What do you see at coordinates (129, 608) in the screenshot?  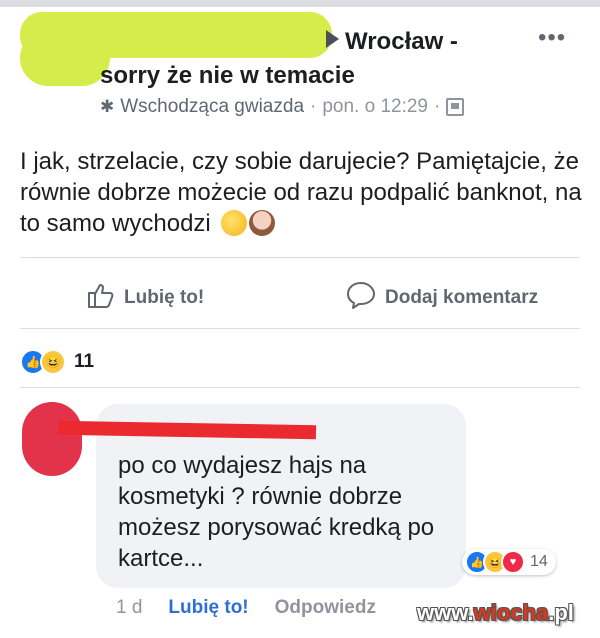 I see `comment-time: 1 d` at bounding box center [129, 608].